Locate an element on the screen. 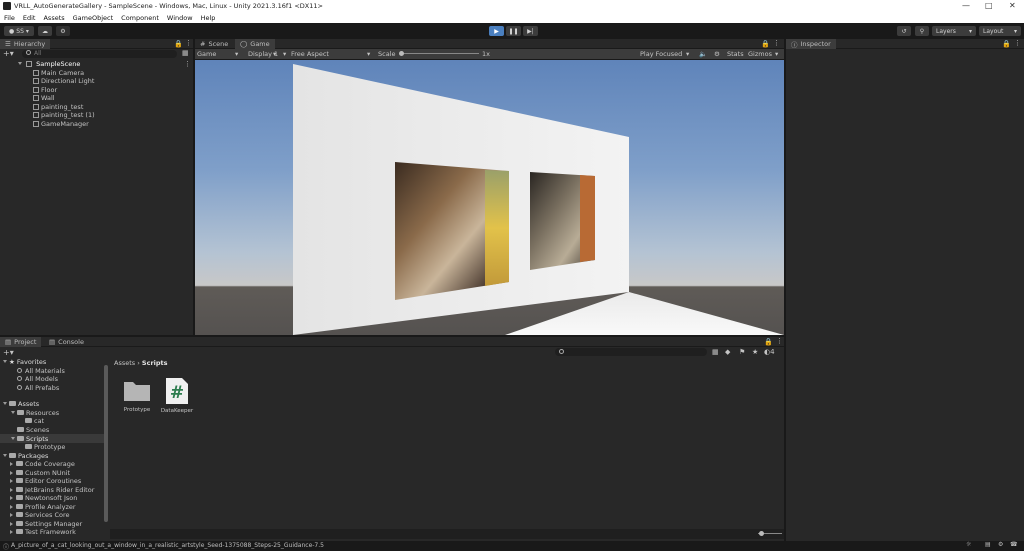  notification-icon: ☎ is located at coordinates (1013, 544).